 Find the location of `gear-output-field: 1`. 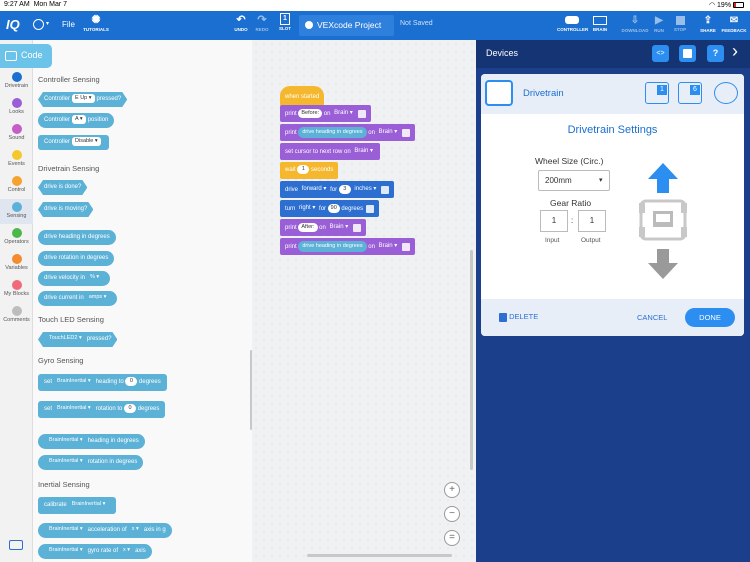

gear-output-field: 1 is located at coordinates (592, 221).